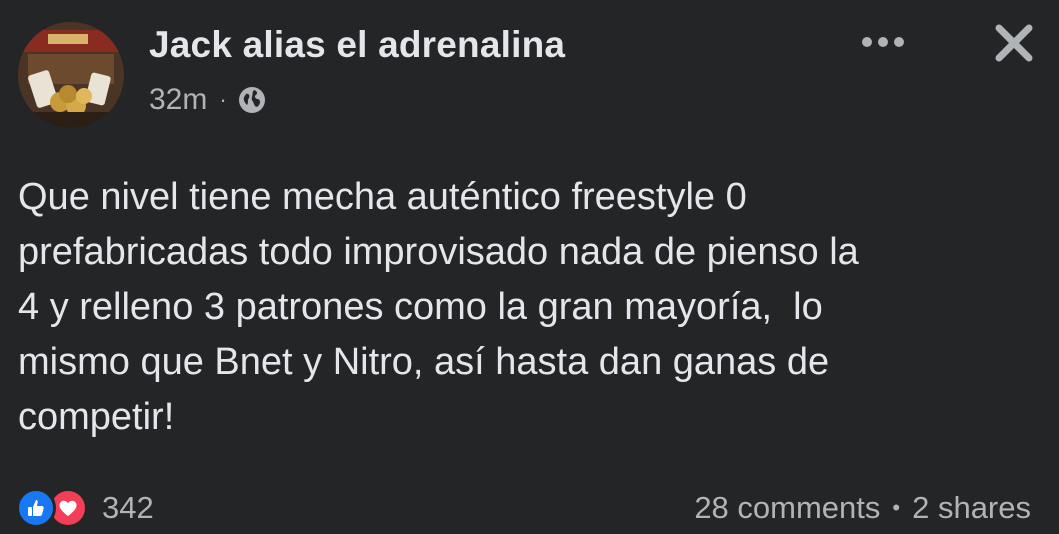 This screenshot has width=1059, height=534. I want to click on close-icon, so click(1014, 43).